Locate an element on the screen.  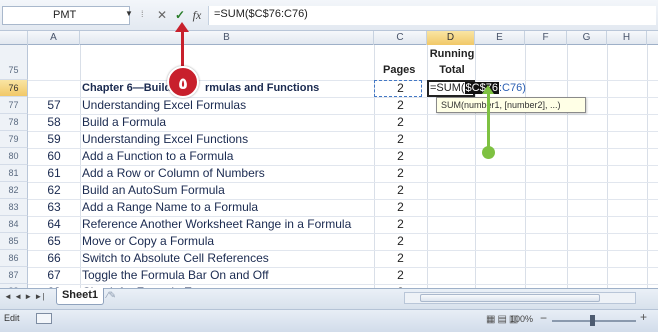
edit-prefix: =SUM( is located at coordinates (447, 88).